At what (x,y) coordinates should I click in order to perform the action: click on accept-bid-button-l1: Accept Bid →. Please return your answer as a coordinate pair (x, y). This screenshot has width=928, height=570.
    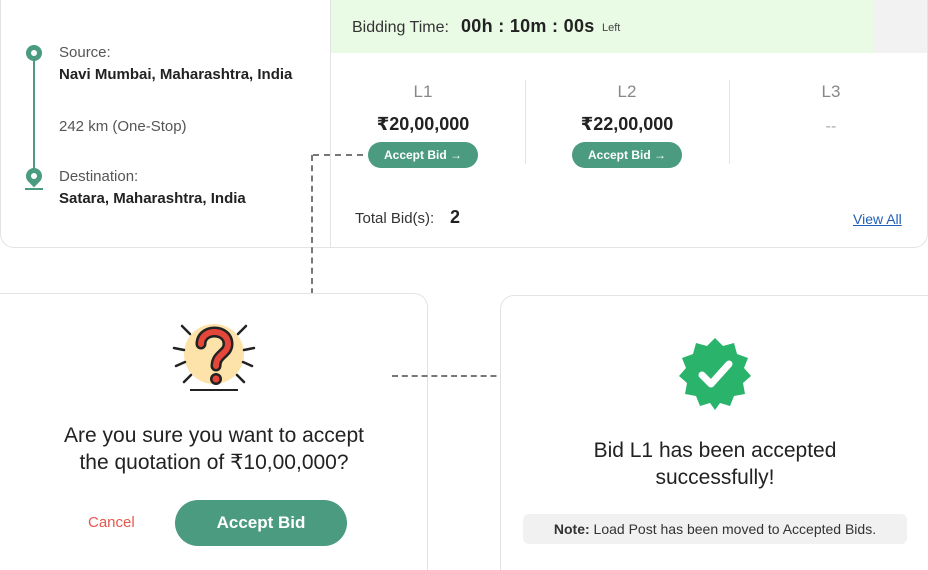
    Looking at the image, I should click on (422, 155).